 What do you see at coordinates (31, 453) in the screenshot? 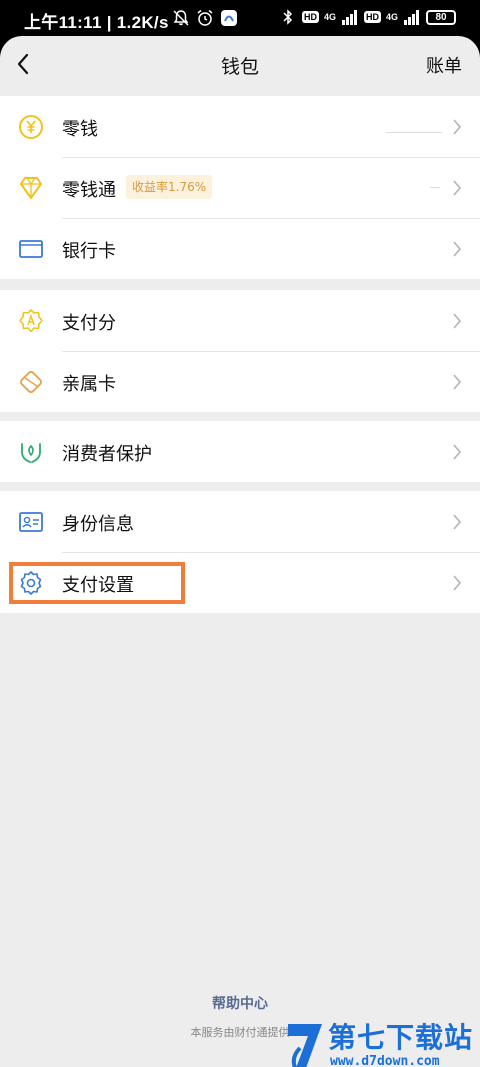
I see `consumer-protection-icon` at bounding box center [31, 453].